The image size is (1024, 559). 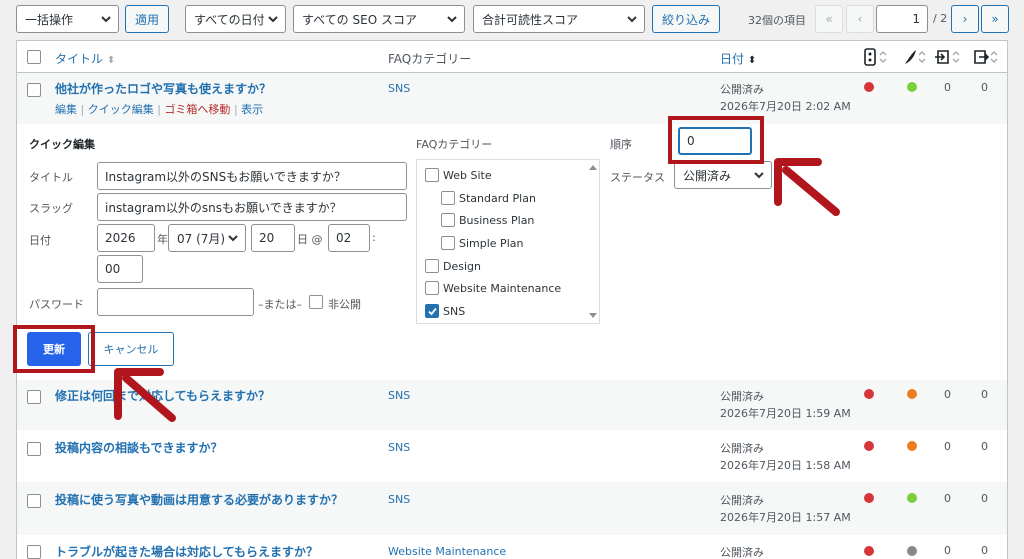 I want to click on column-title: タイトル ⬍, so click(x=85, y=58).